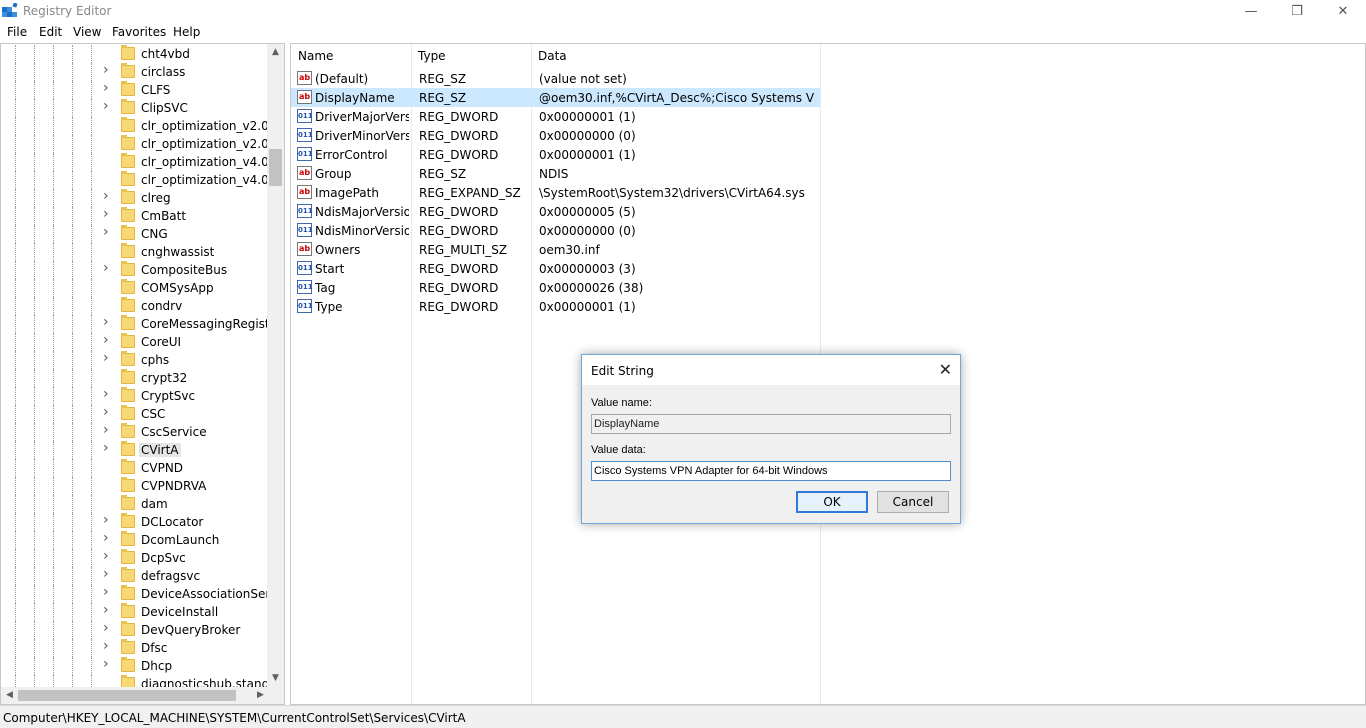  Describe the element at coordinates (135, 647) in the screenshot. I see `tree-item: › Dfsc` at that location.